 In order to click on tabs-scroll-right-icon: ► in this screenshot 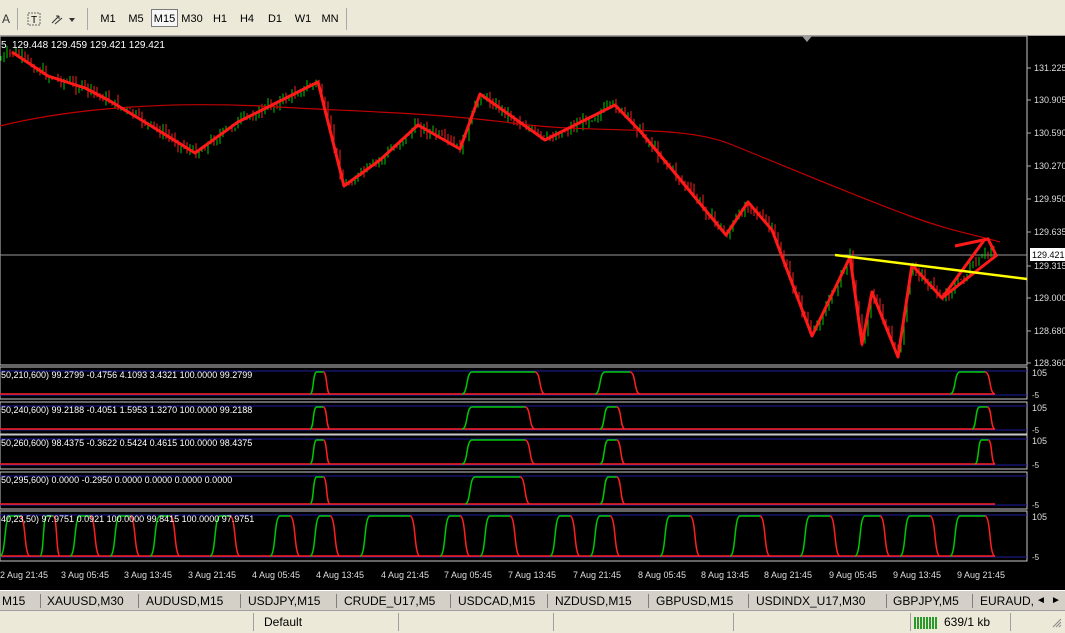, I will do `click(1056, 601)`.